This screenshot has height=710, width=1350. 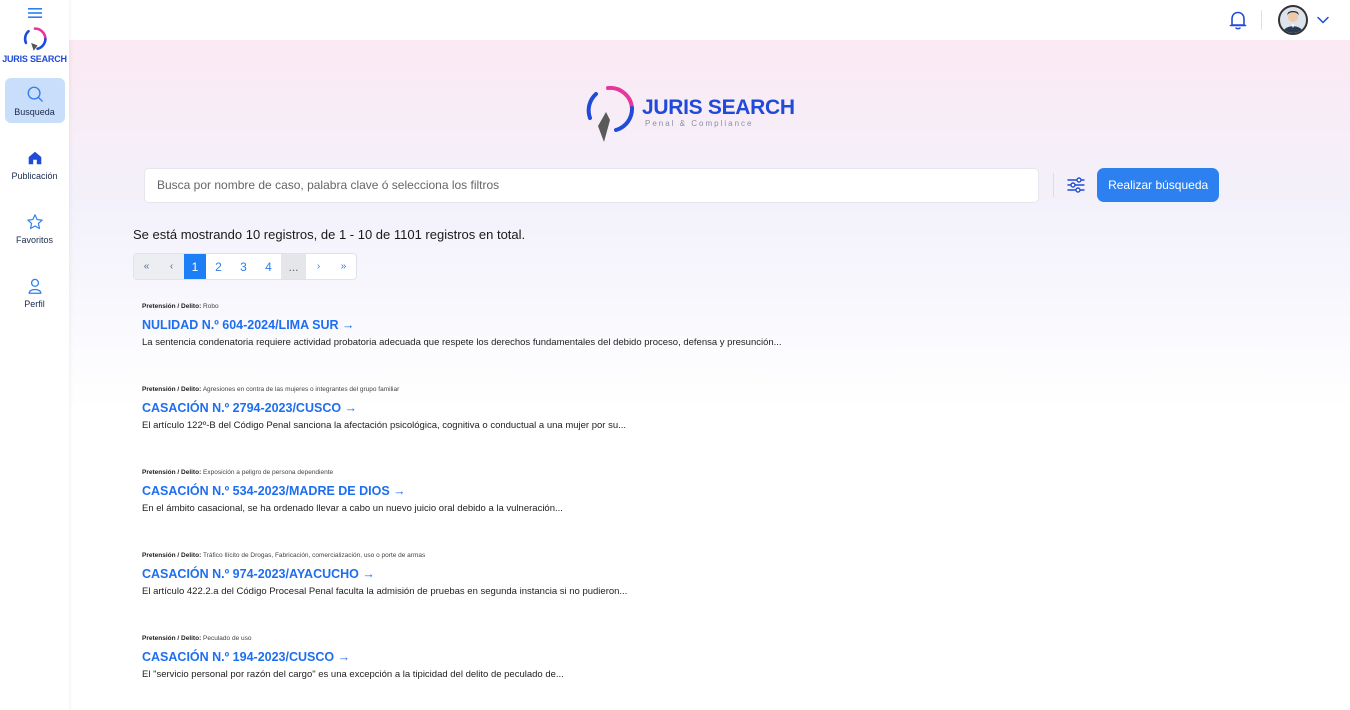 What do you see at coordinates (238, 657) in the screenshot?
I see `result-title: CASACIÓN N.º 194-2023/CUSCO` at bounding box center [238, 657].